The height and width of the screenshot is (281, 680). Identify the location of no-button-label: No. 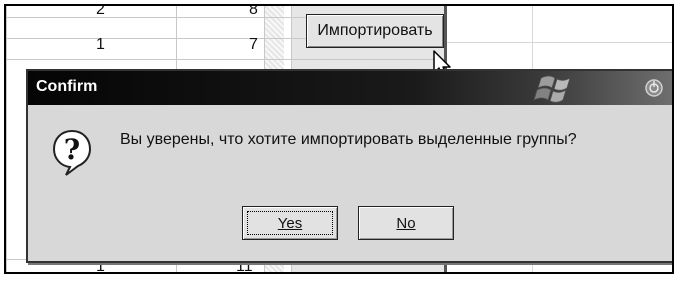
(406, 223).